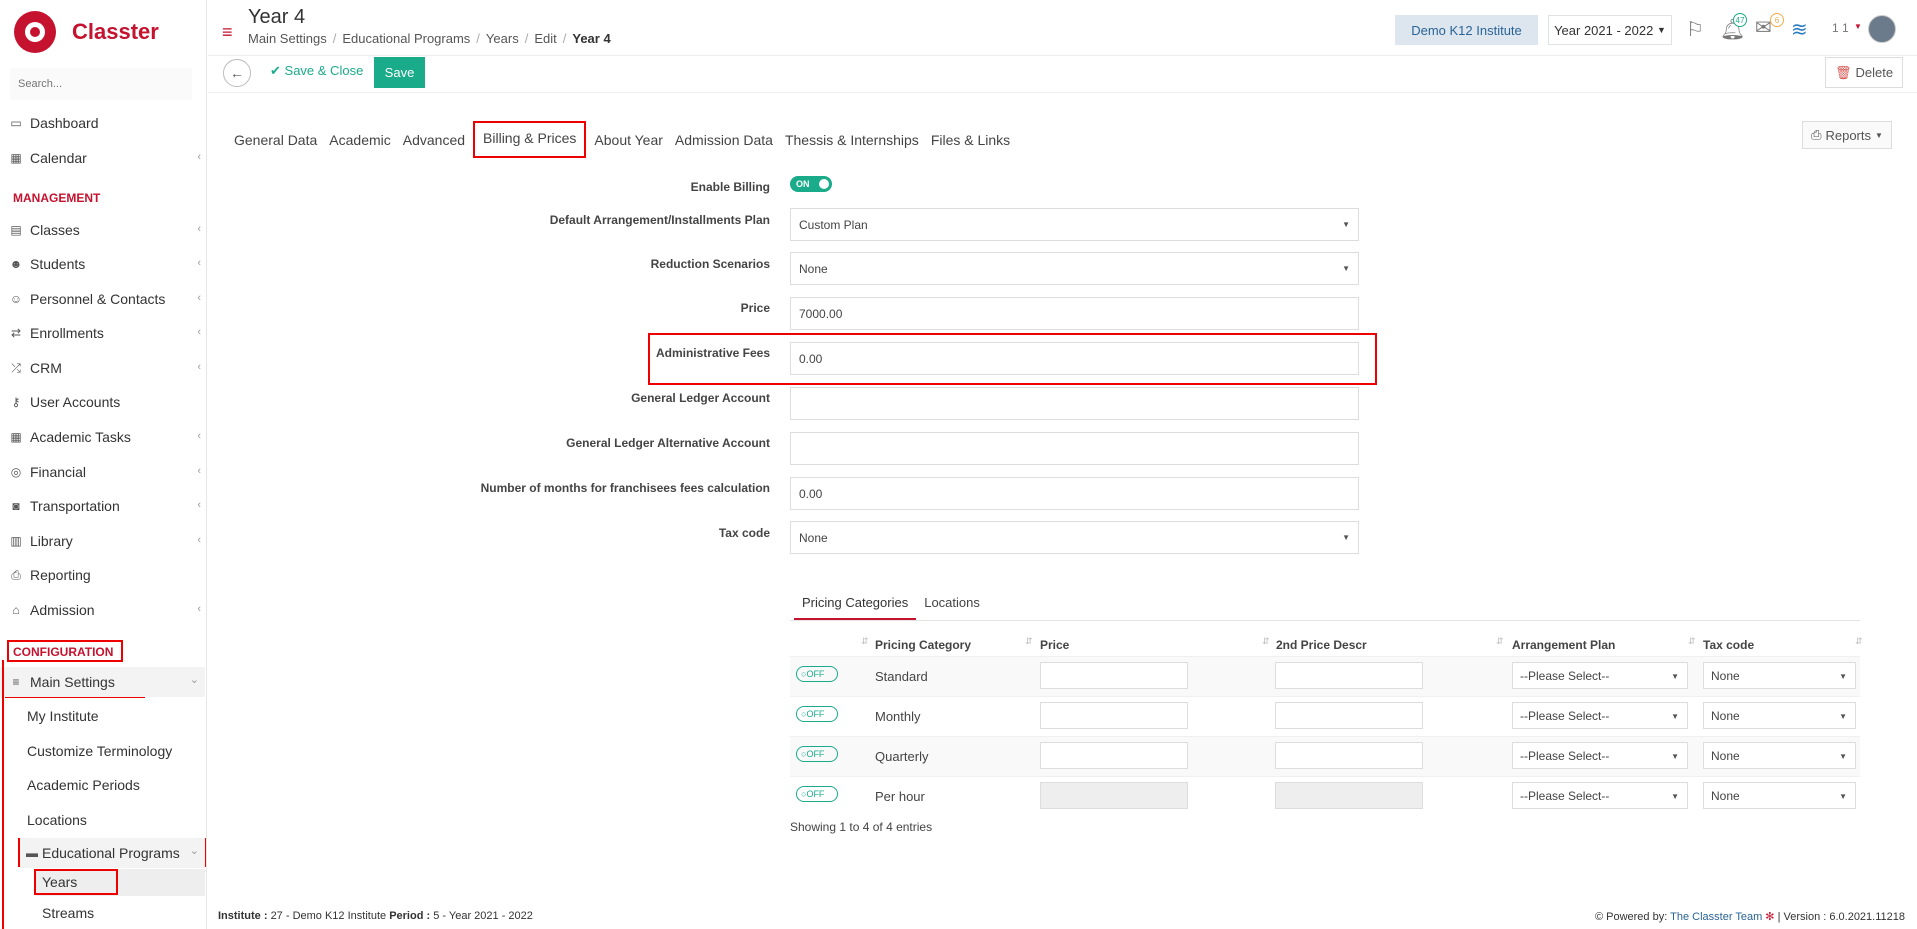 This screenshot has width=1917, height=929. I want to click on save-close-button: ✔ Save & Close, so click(316, 71).